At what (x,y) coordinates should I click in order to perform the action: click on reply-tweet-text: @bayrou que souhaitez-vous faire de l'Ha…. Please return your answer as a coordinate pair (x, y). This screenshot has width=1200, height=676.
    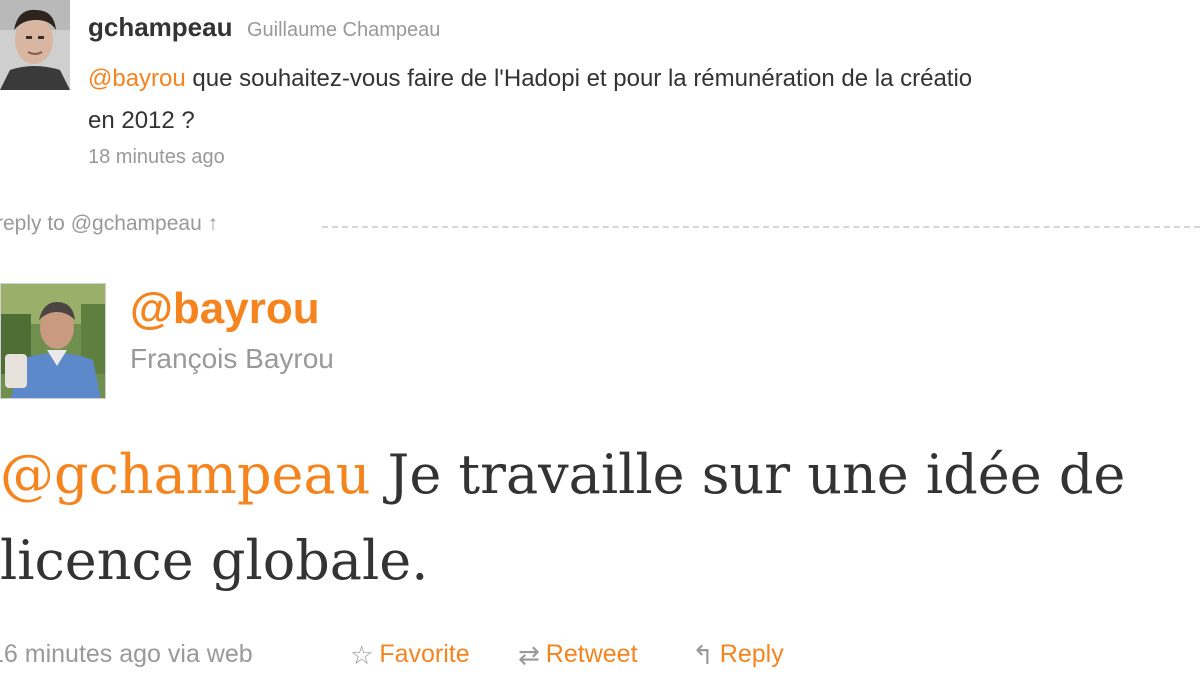
    Looking at the image, I should click on (644, 100).